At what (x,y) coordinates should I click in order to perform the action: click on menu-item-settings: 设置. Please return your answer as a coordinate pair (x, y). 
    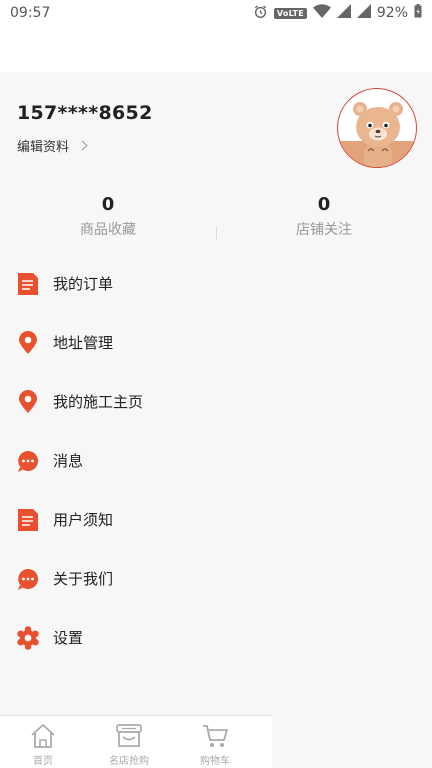
    Looking at the image, I should click on (216, 637).